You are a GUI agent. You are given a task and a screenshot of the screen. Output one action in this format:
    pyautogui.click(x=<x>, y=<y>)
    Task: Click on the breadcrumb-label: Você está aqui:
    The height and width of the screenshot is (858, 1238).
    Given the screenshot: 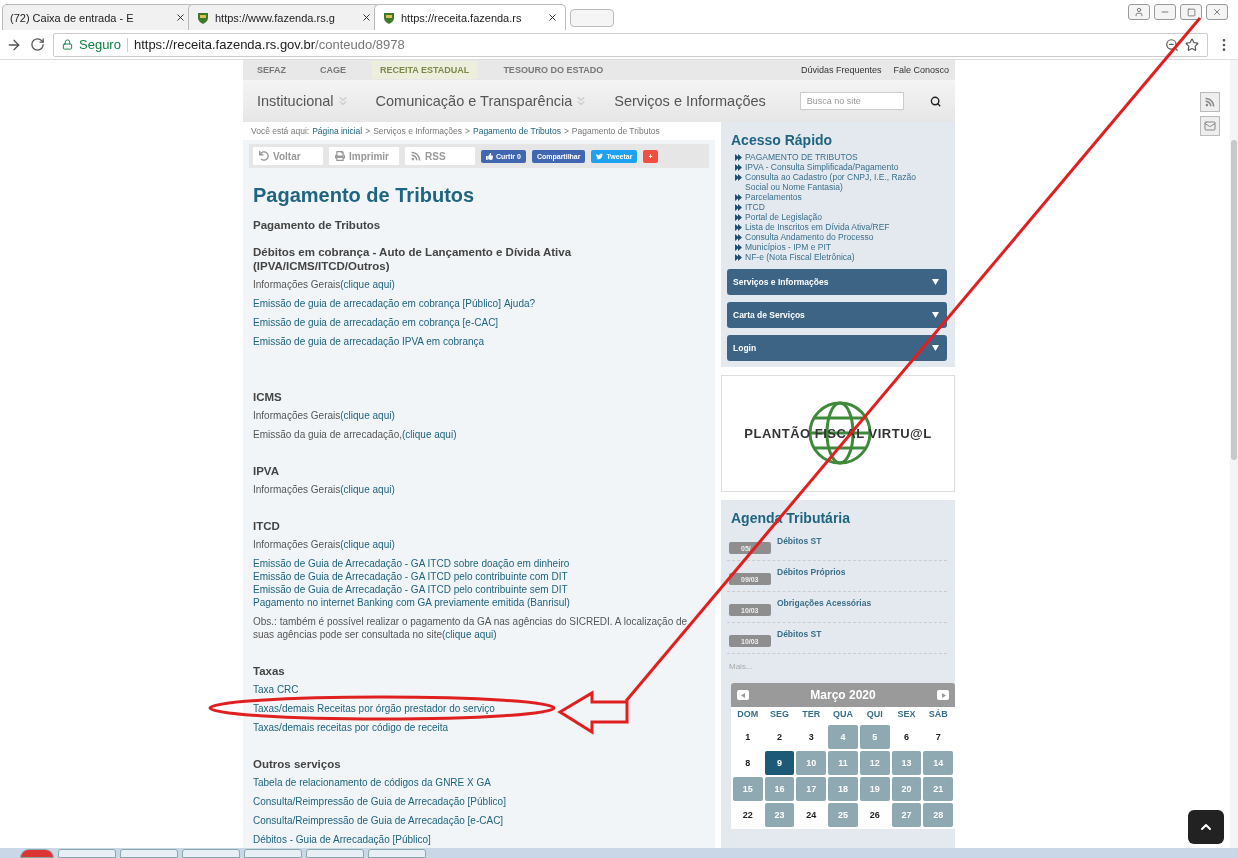 What is the action you would take?
    pyautogui.click(x=280, y=131)
    